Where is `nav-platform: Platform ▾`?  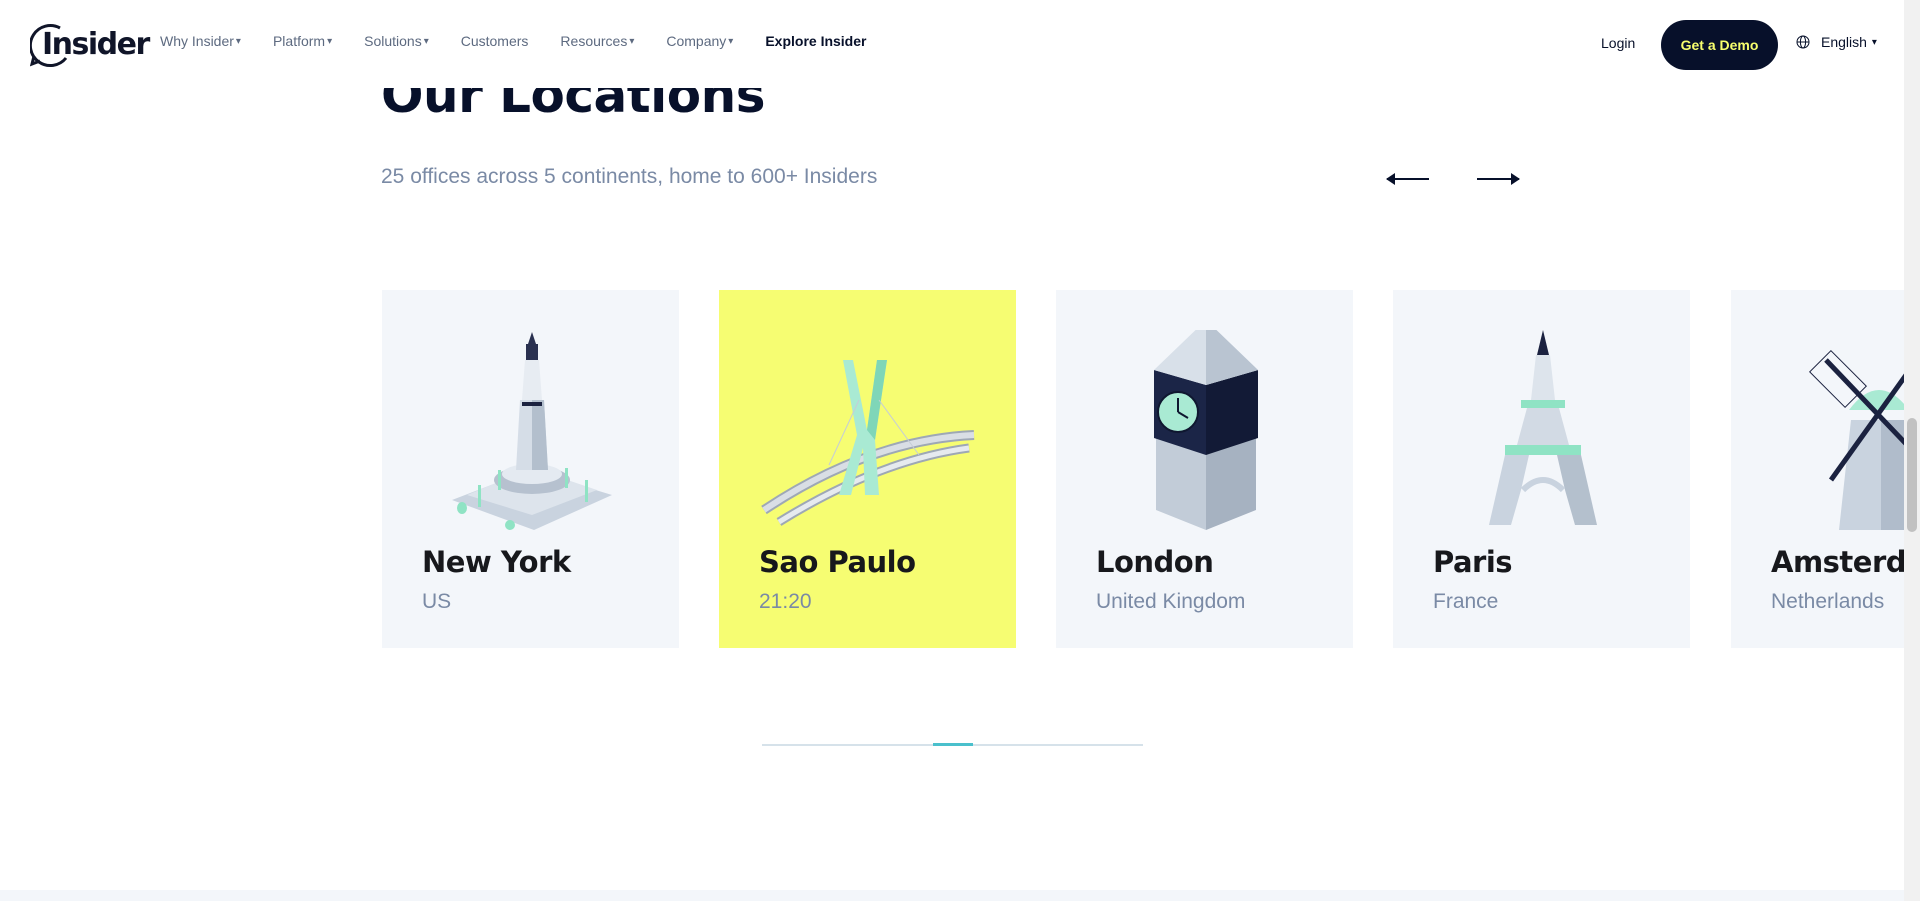 nav-platform: Platform ▾ is located at coordinates (302, 41).